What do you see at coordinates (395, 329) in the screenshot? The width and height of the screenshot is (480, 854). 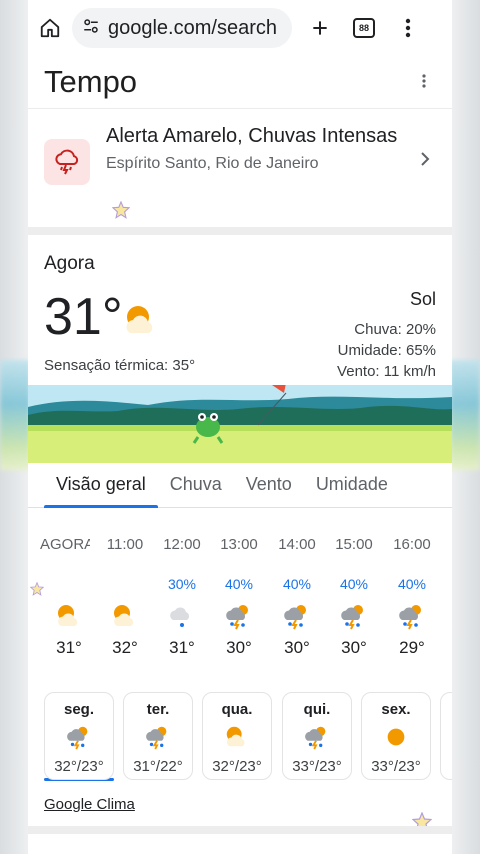 I see `rain-chance: Chuva: 20%` at bounding box center [395, 329].